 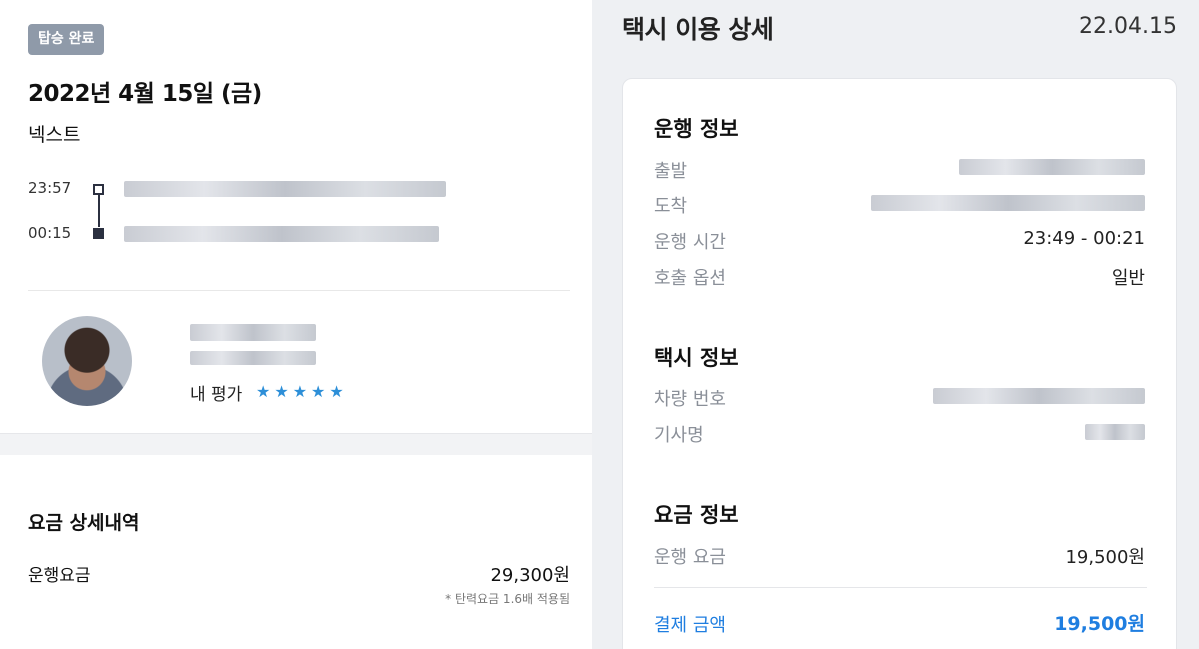 What do you see at coordinates (696, 129) in the screenshot?
I see `trip-info-title: 운행 정보` at bounding box center [696, 129].